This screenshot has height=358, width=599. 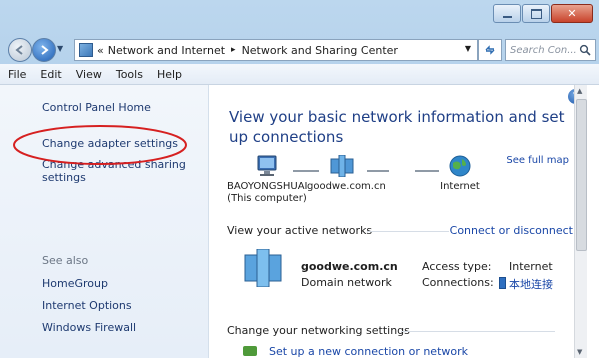 I want to click on minimize-icon, so click(x=507, y=16).